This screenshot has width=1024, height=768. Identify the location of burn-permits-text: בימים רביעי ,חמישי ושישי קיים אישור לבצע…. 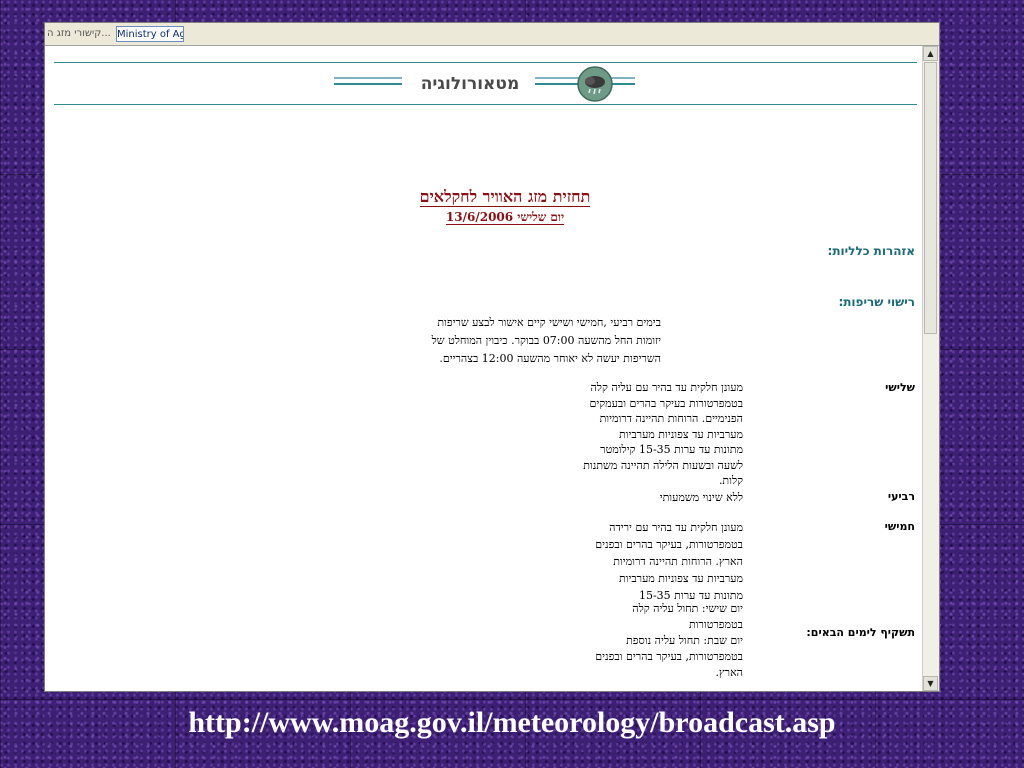
(511, 341).